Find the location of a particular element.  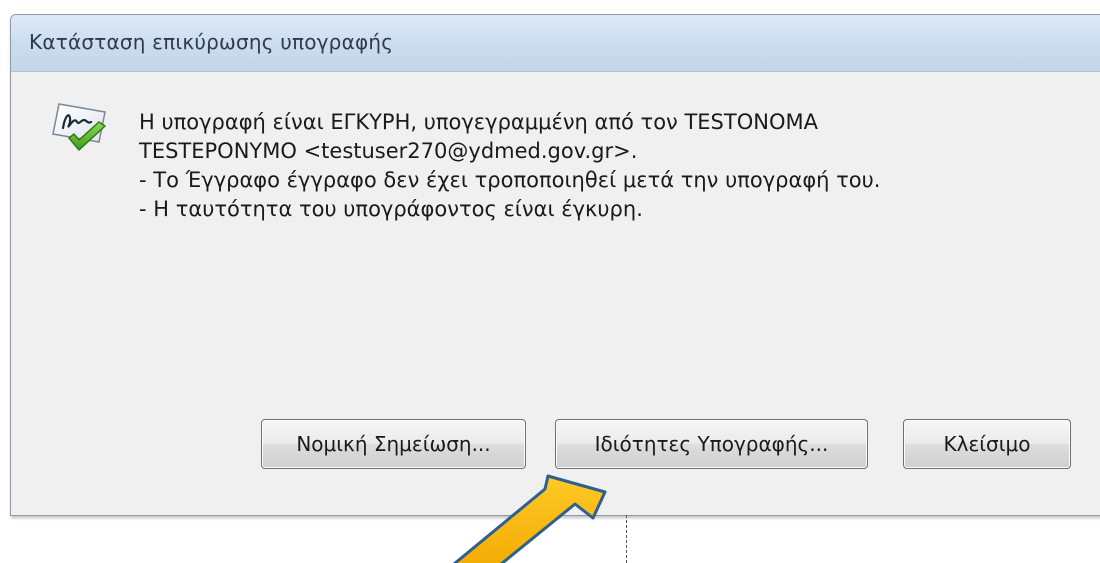

dialog-titlebar: Κατάσταση επικύρωσης υπογραφής is located at coordinates (555, 43).